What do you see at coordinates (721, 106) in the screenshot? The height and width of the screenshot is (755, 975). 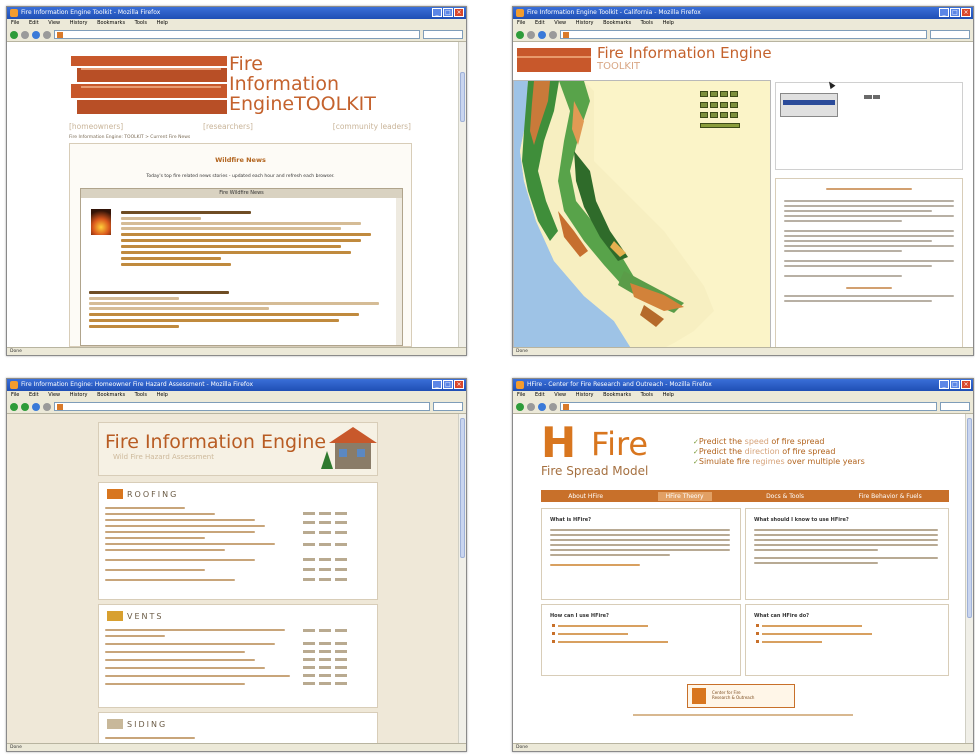 I see `map-zoom-controls` at bounding box center [721, 106].